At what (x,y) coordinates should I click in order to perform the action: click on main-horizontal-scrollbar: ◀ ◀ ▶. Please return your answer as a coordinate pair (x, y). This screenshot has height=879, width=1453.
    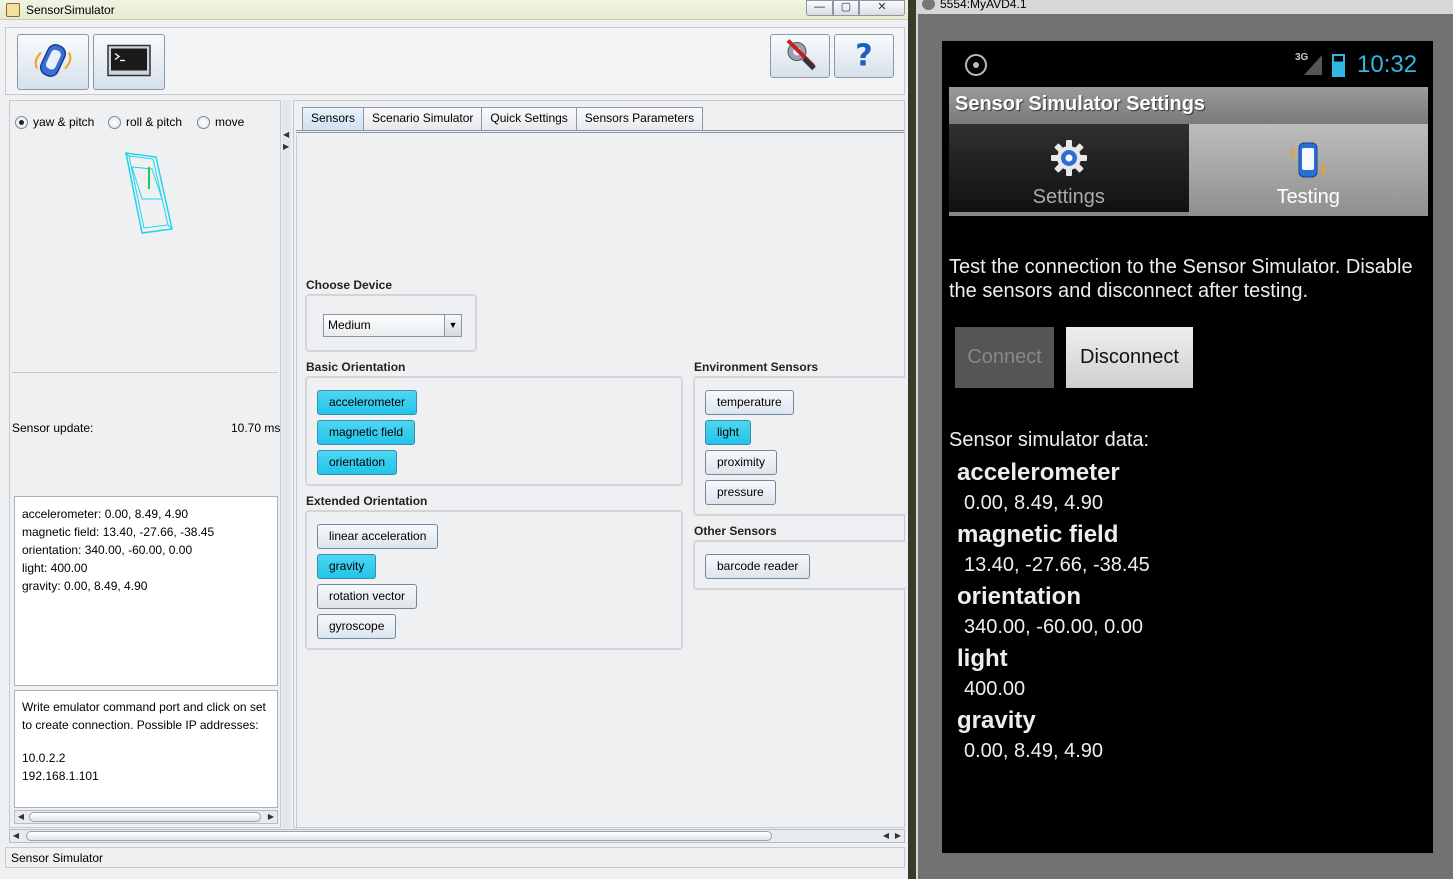
    Looking at the image, I should click on (457, 836).